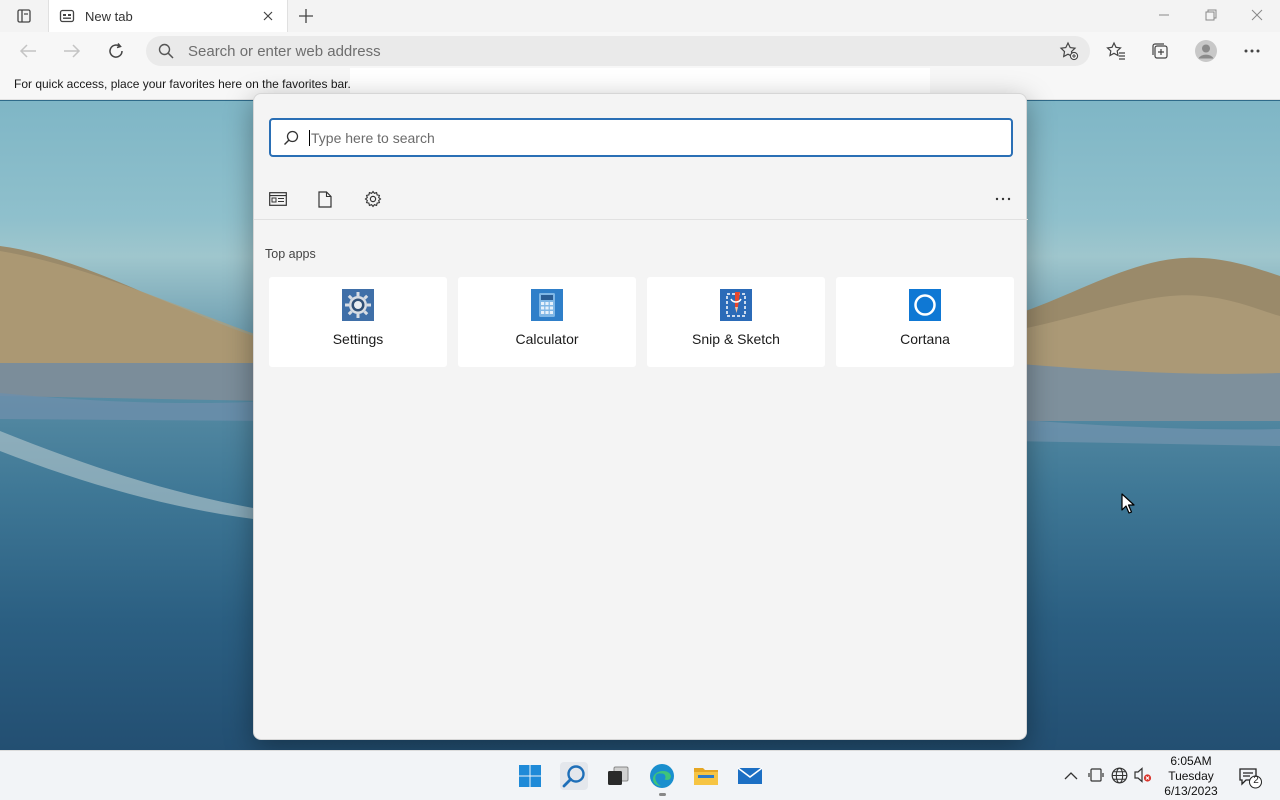 The width and height of the screenshot is (1280, 800). I want to click on app-label: Calculator, so click(547, 339).